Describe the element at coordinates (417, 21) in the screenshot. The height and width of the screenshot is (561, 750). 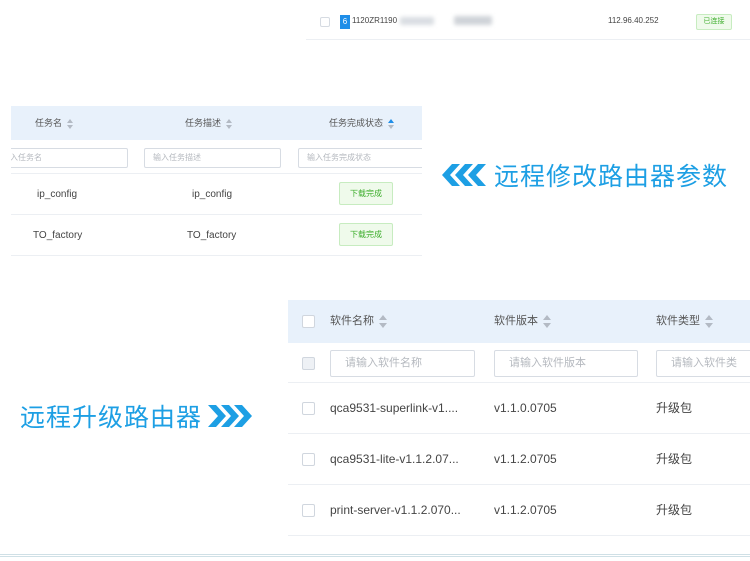
I see `redacted-serial-suffix` at that location.